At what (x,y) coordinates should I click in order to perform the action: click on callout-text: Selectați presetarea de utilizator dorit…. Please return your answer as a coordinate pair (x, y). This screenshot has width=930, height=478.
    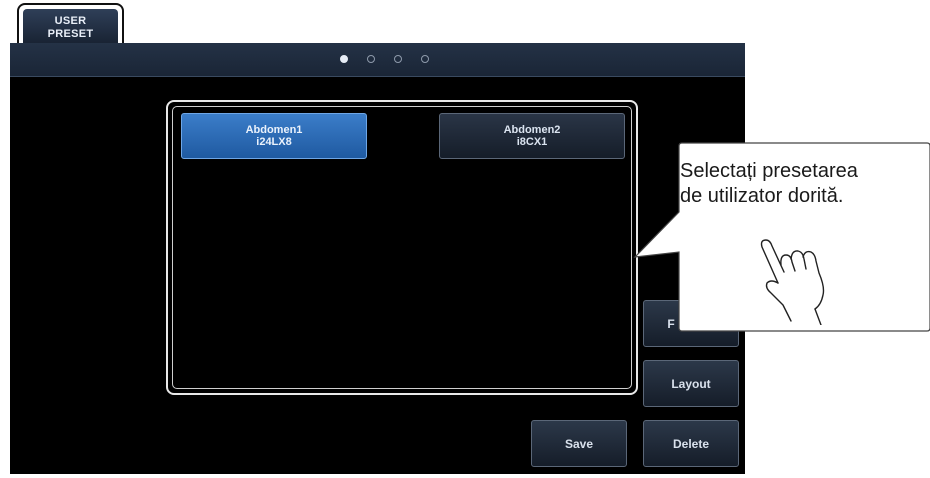
    Looking at the image, I should click on (802, 184).